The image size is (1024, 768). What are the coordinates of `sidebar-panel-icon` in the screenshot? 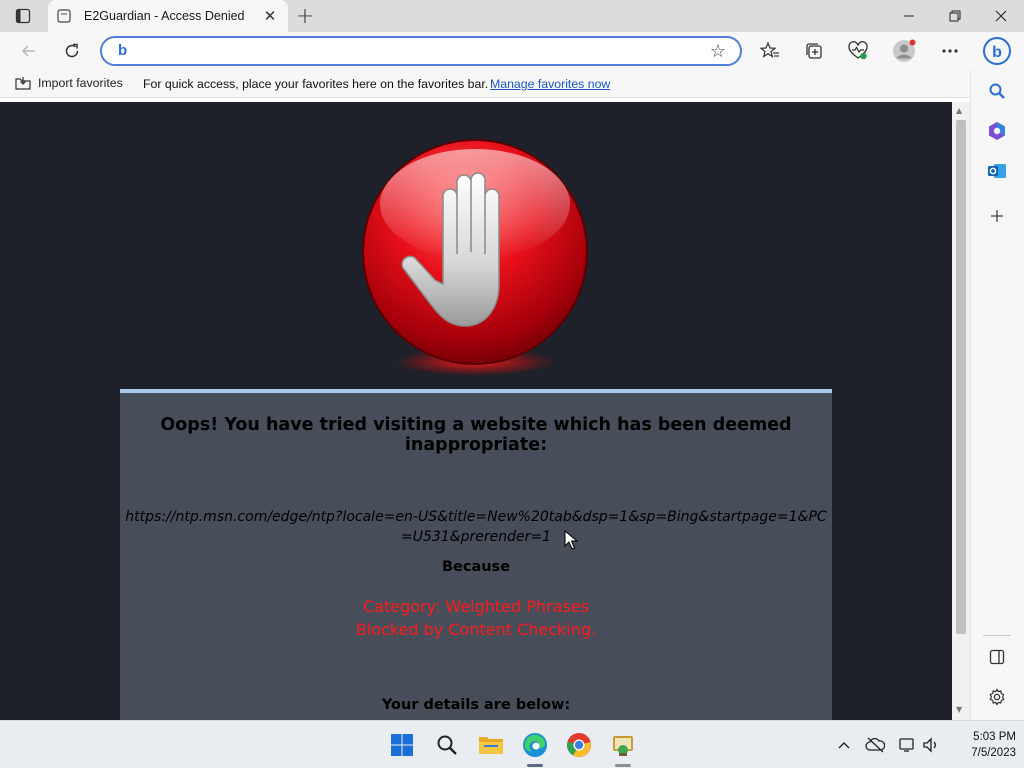 It's located at (997, 657).